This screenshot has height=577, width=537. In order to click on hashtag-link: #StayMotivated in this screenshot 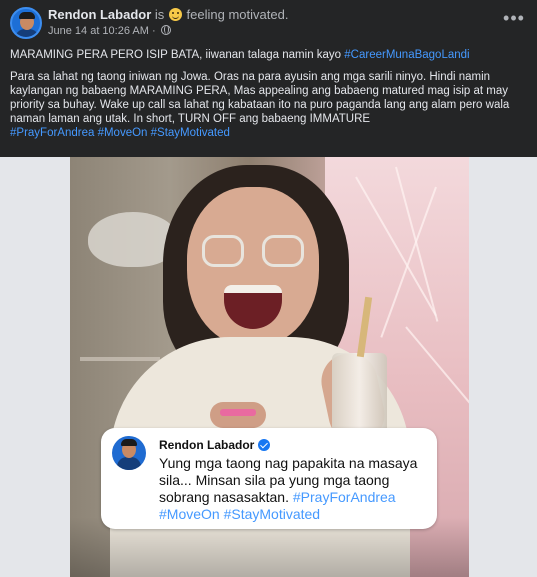, I will do `click(190, 133)`.